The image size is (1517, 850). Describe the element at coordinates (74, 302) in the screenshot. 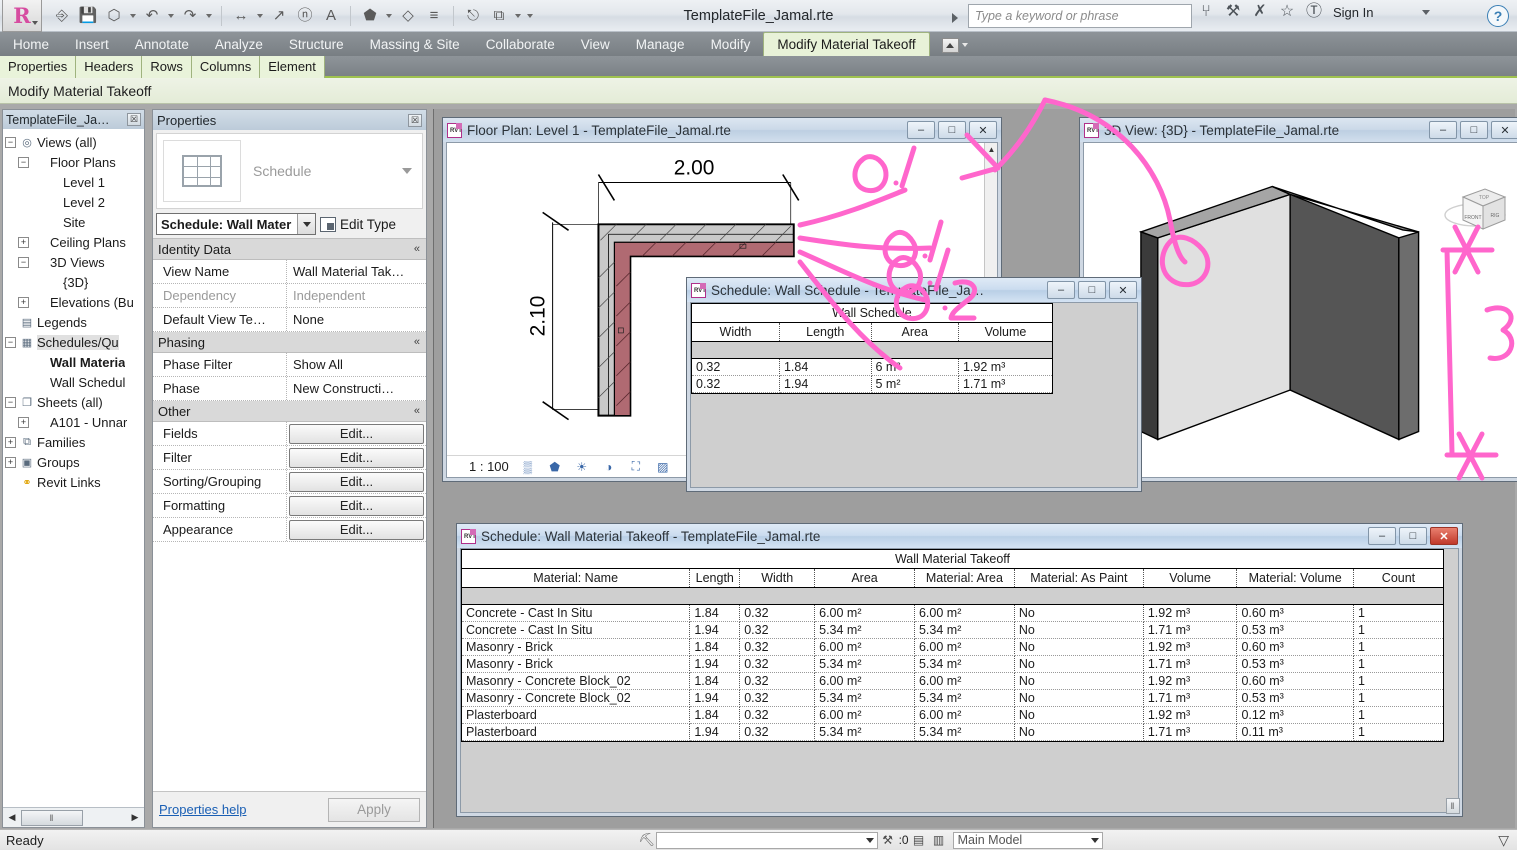

I see `browser-item-elevations-bu: + Elevations (Bu` at that location.